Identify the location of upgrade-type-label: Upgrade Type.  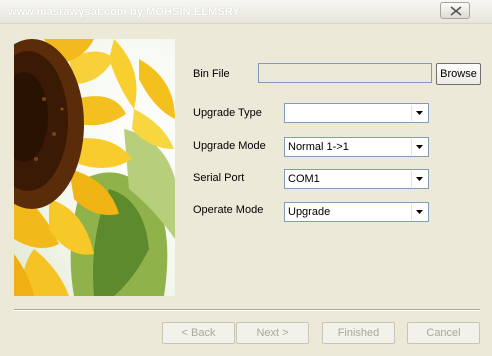
(227, 113).